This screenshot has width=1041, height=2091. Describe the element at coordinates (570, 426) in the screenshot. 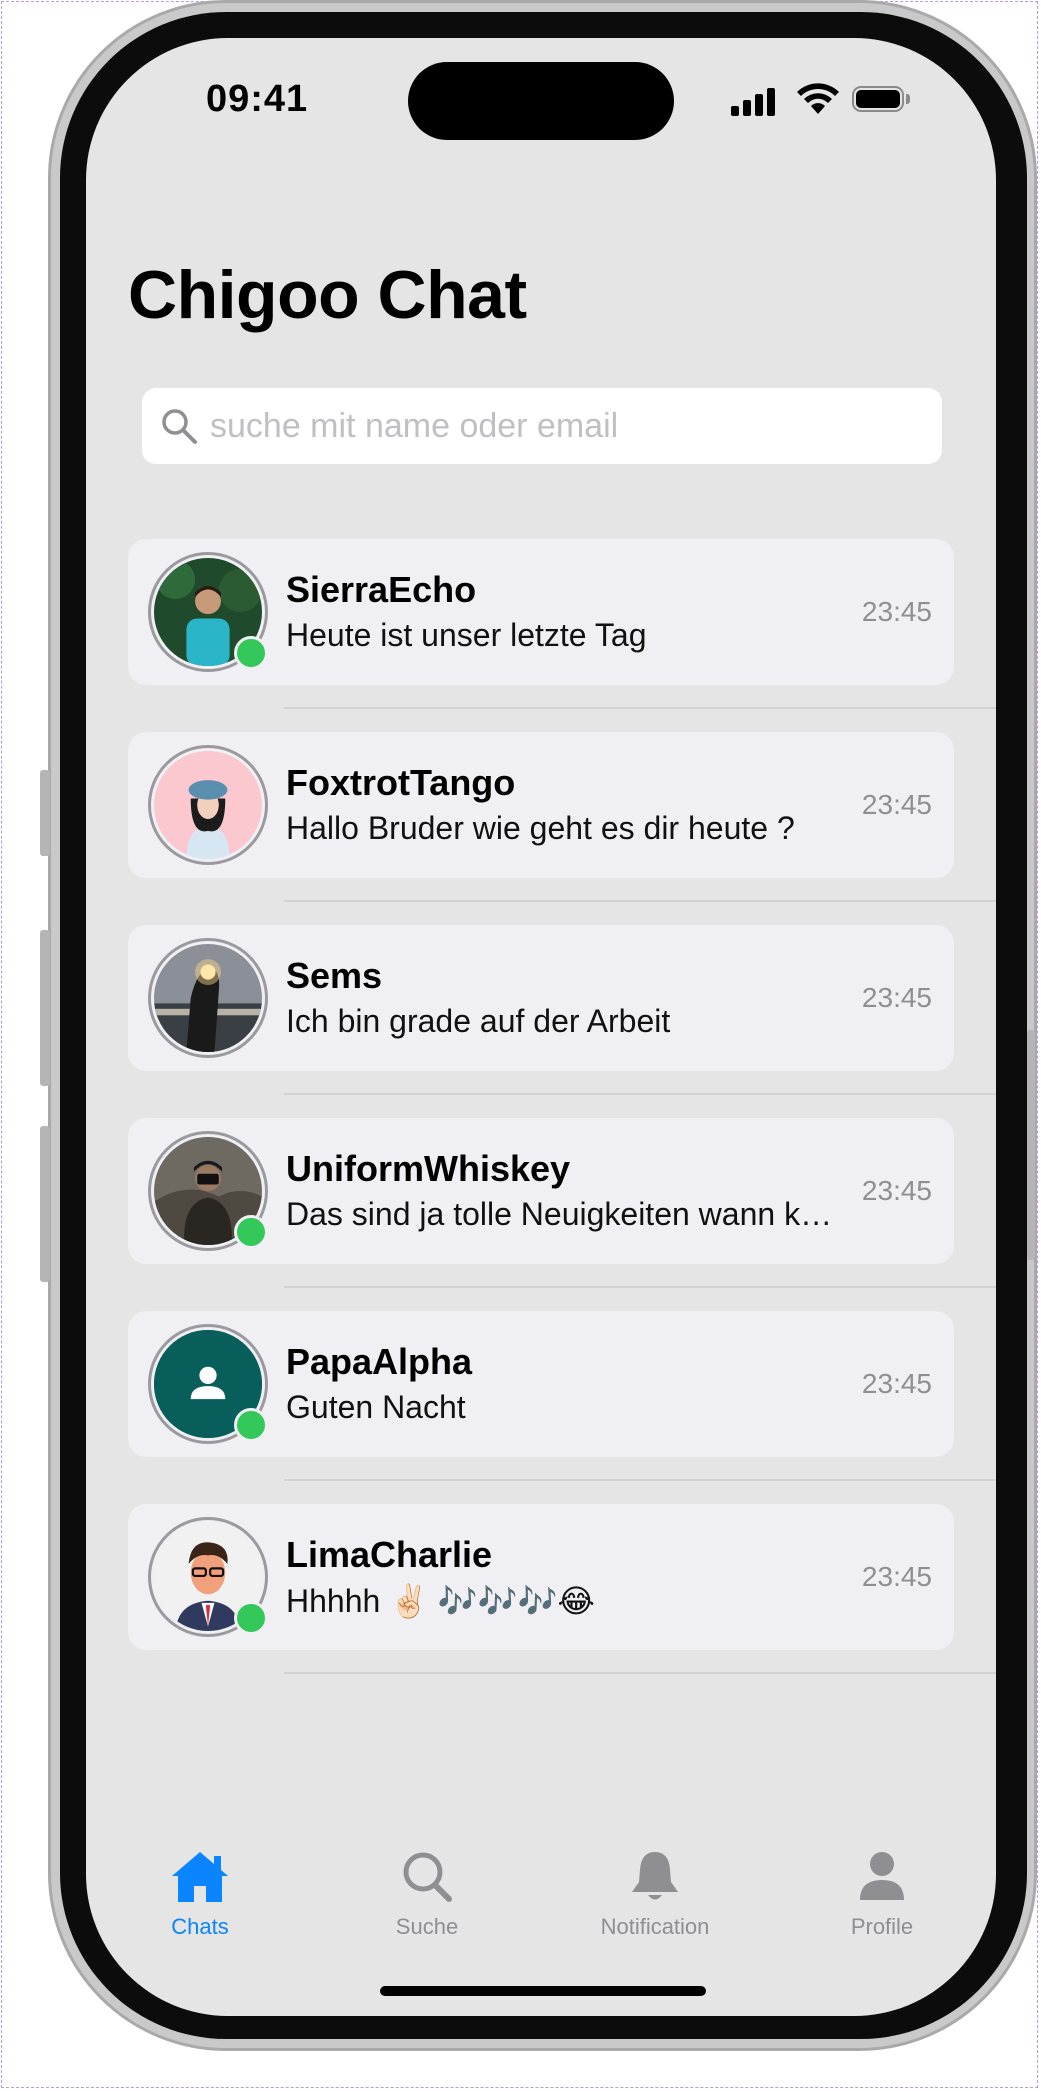

I see `search-input` at that location.